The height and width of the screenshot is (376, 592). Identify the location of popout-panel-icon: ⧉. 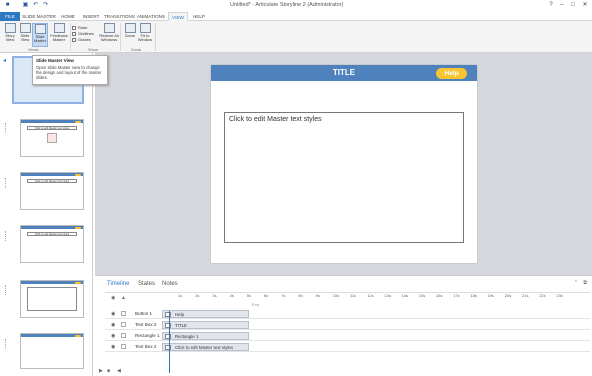
(585, 283).